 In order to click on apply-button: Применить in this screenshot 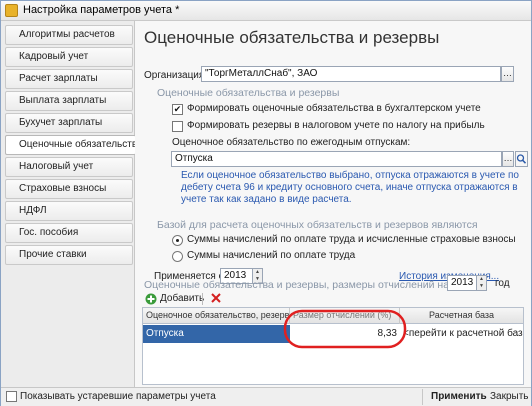, I will do `click(459, 396)`.